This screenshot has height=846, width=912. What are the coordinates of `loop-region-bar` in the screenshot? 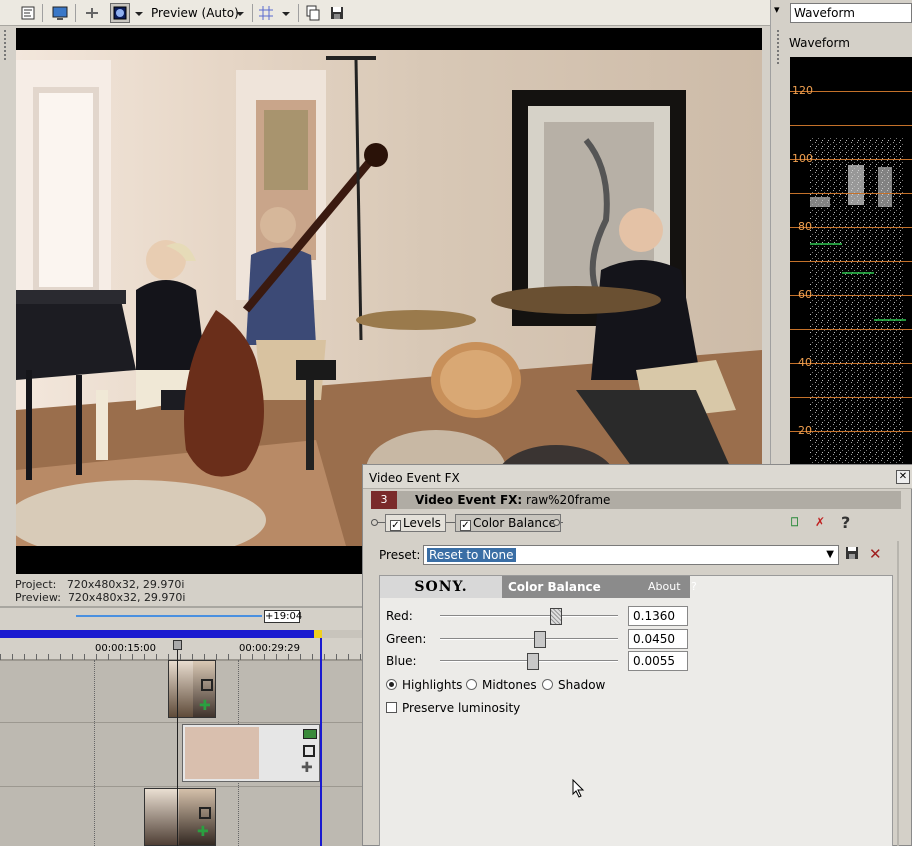 It's located at (160, 634).